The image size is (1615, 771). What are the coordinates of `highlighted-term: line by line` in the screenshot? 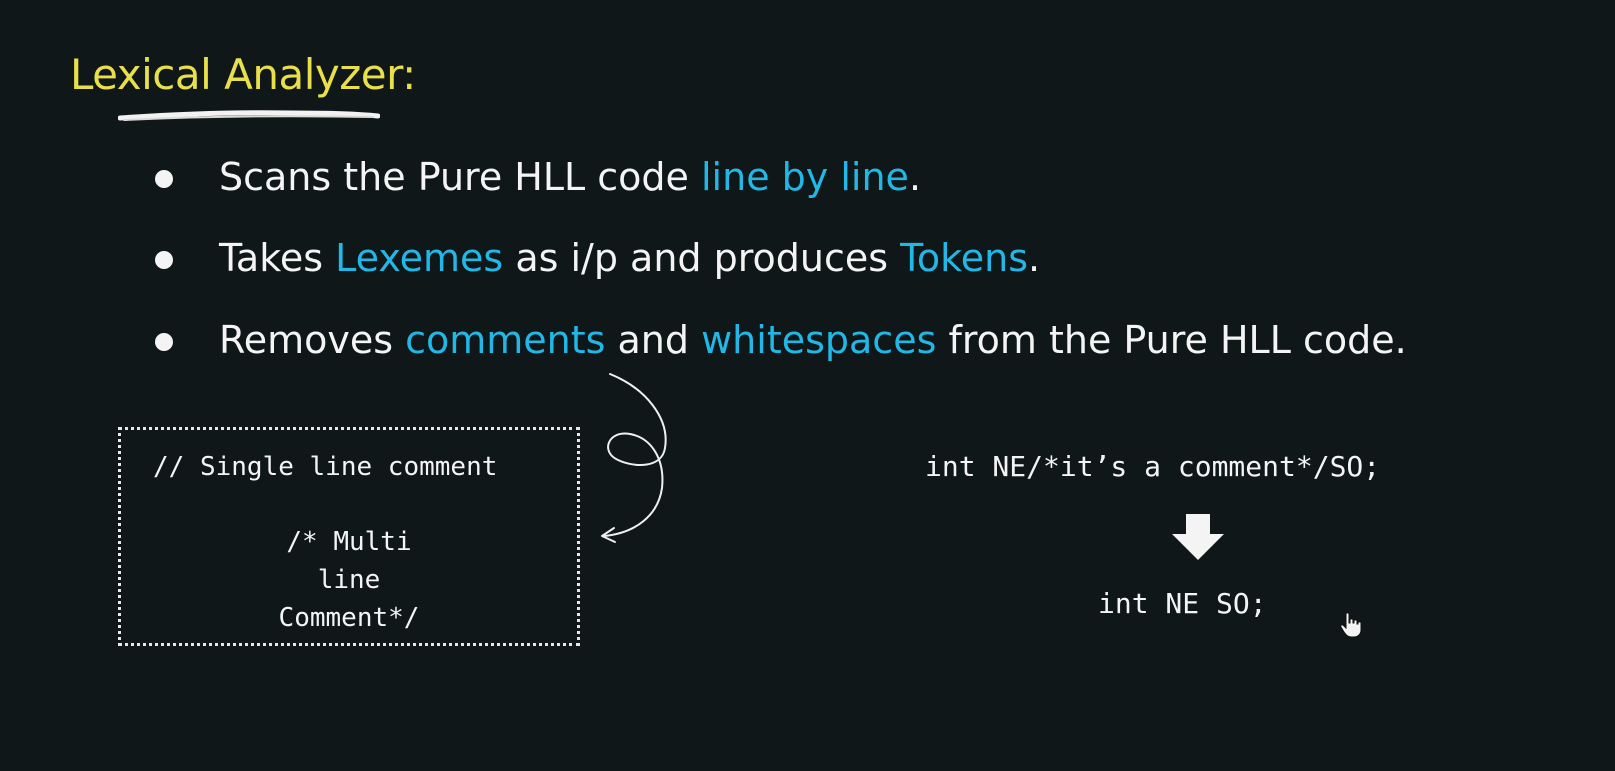 It's located at (805, 177).